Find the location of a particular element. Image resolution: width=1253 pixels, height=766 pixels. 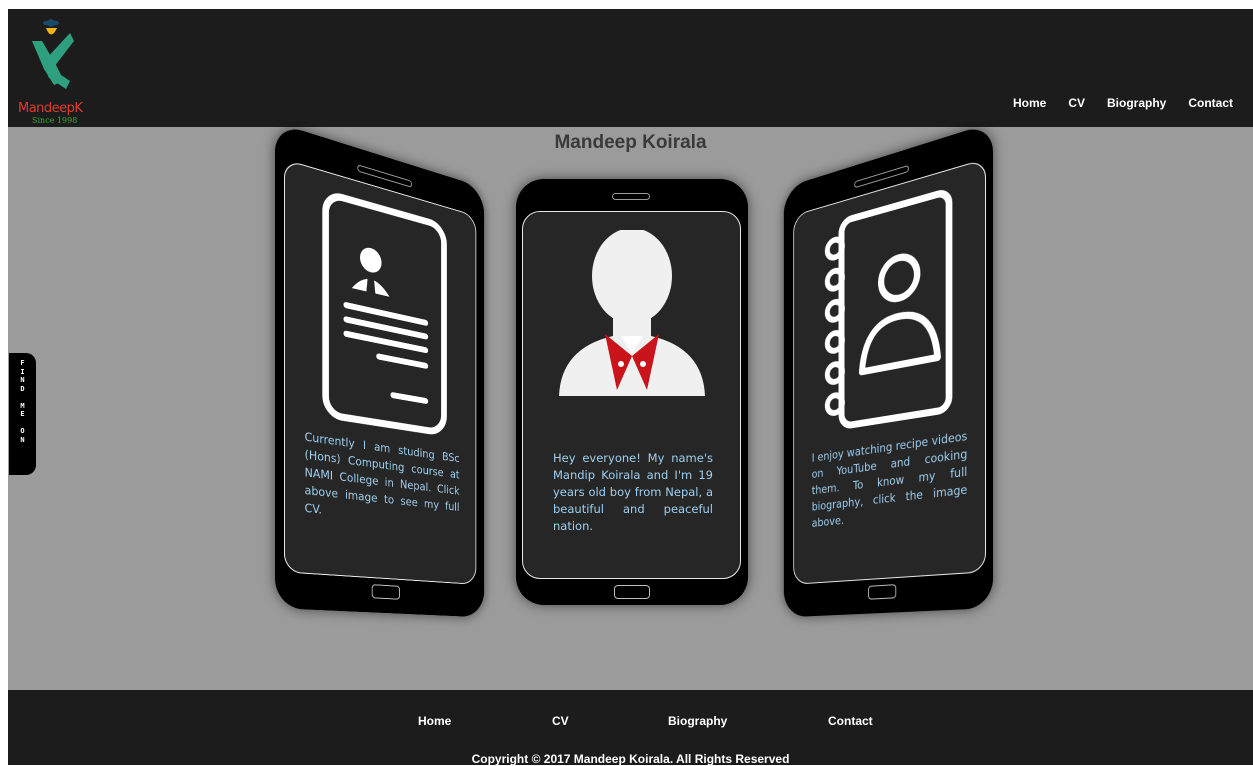

nav-biography-link: Biography is located at coordinates (1136, 103).